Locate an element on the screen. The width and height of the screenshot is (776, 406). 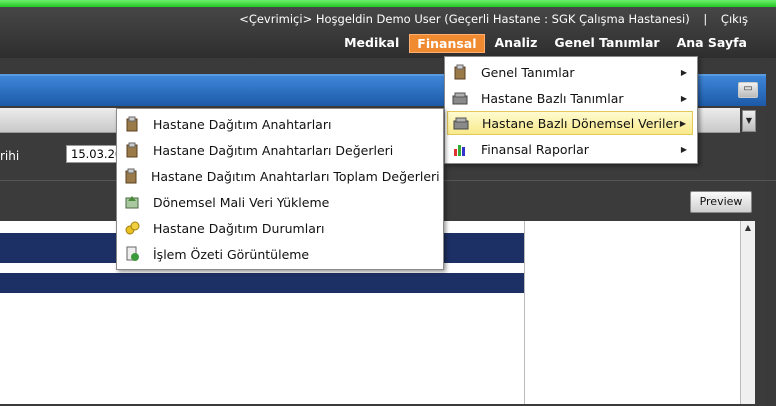
menu-item-hastane-bazli-donemsel-veriler: Hastane Bazlı Dönemsel Veriler ▶ is located at coordinates (570, 123).